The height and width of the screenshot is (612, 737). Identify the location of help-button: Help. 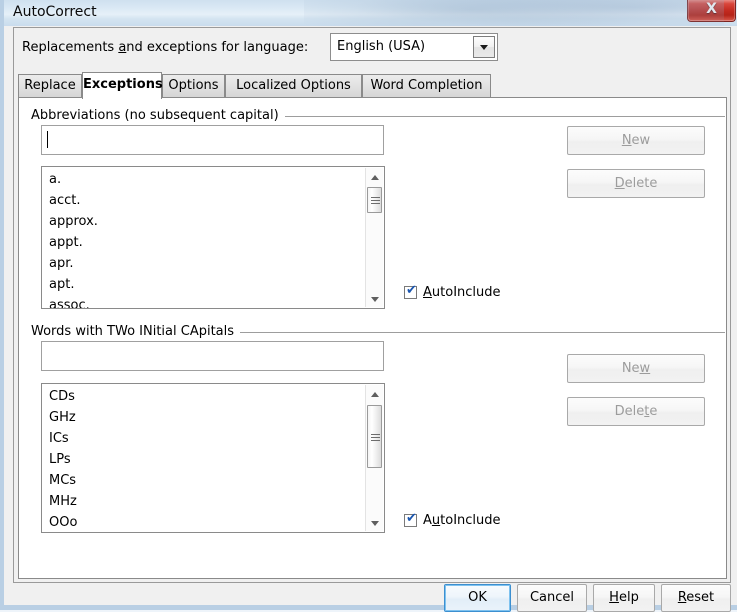
(624, 598).